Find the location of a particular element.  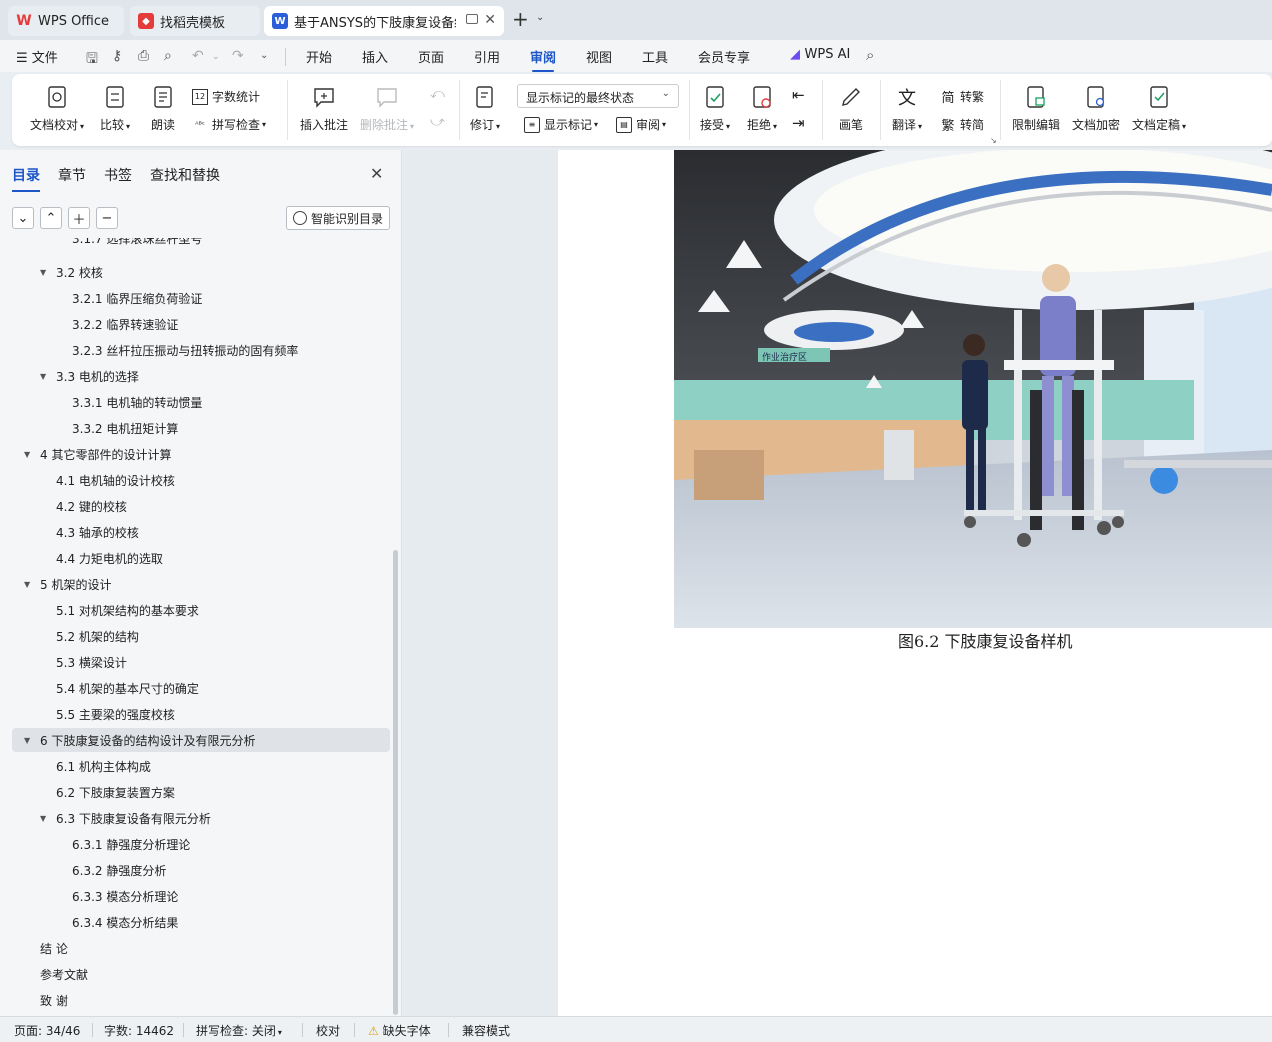

toc-item: ▼ 3.2 校核 is located at coordinates (201, 272).